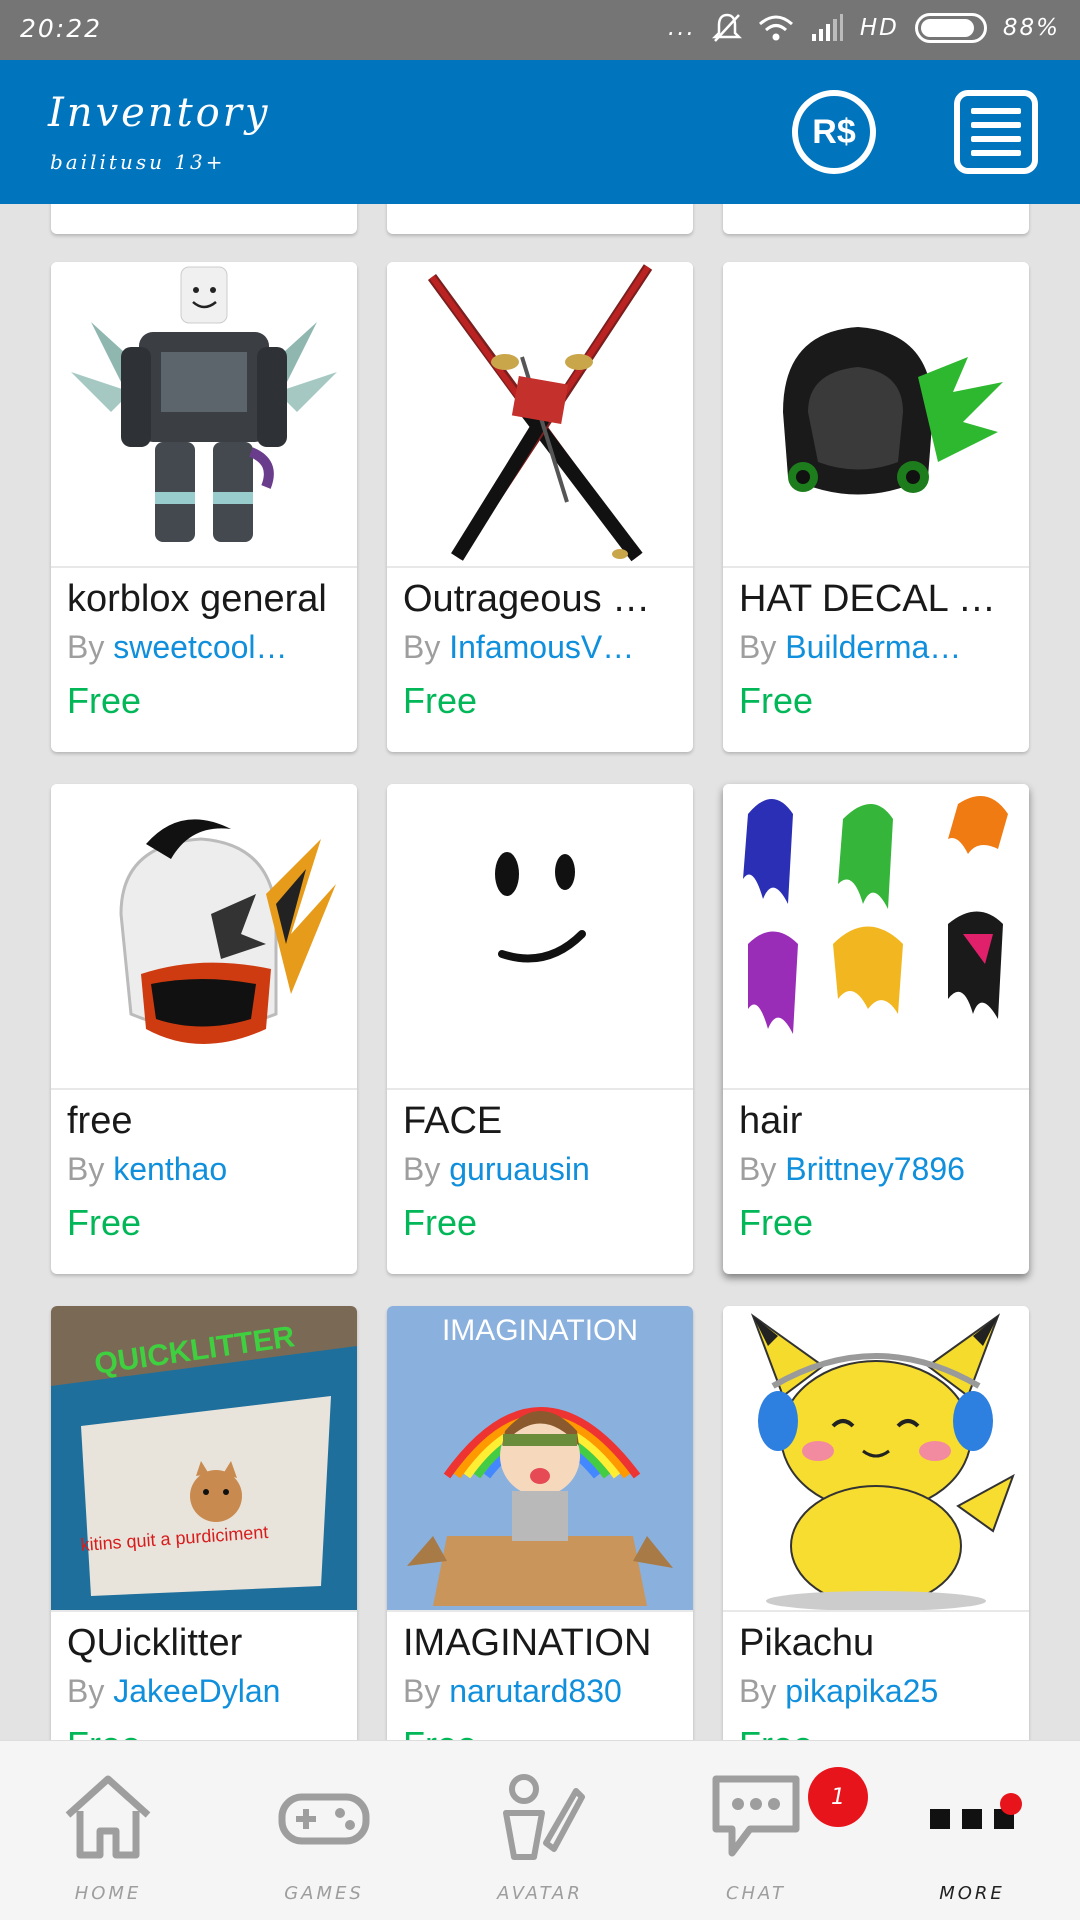 Image resolution: width=1080 pixels, height=1920 pixels. I want to click on item-name: korblox general, so click(204, 599).